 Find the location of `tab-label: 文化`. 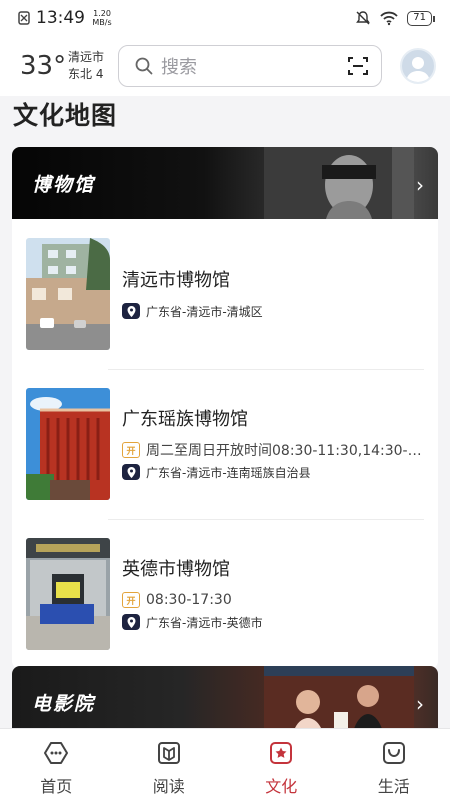

tab-label: 文化 is located at coordinates (281, 786).